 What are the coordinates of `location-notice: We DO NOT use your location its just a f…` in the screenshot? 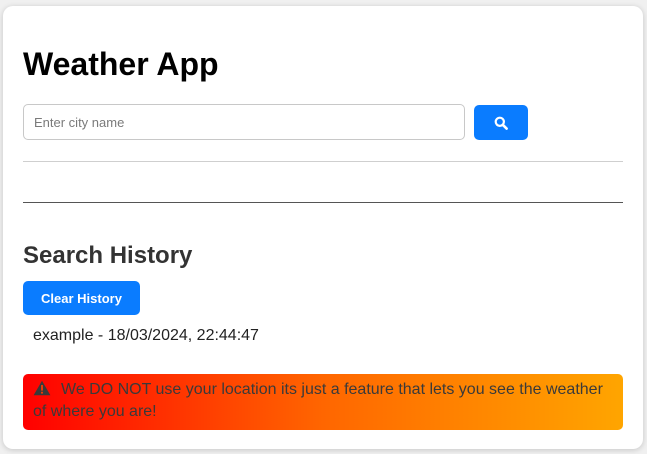 It's located at (323, 402).